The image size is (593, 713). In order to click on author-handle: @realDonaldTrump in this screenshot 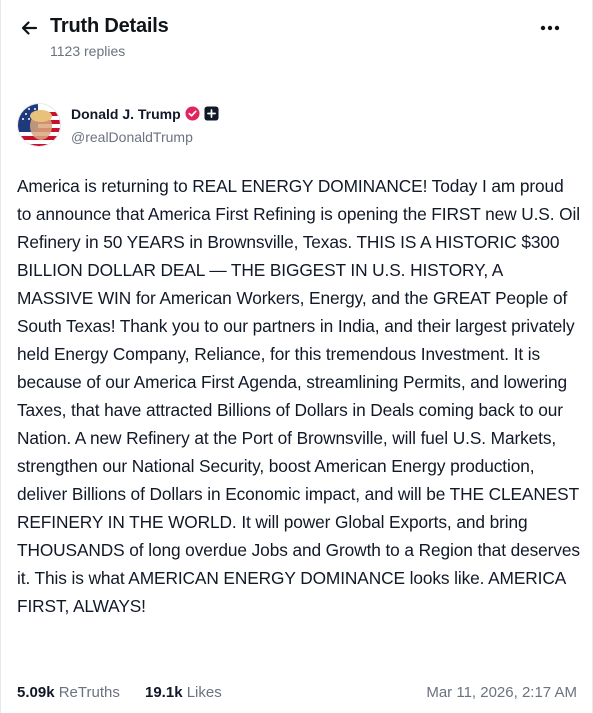, I will do `click(132, 137)`.